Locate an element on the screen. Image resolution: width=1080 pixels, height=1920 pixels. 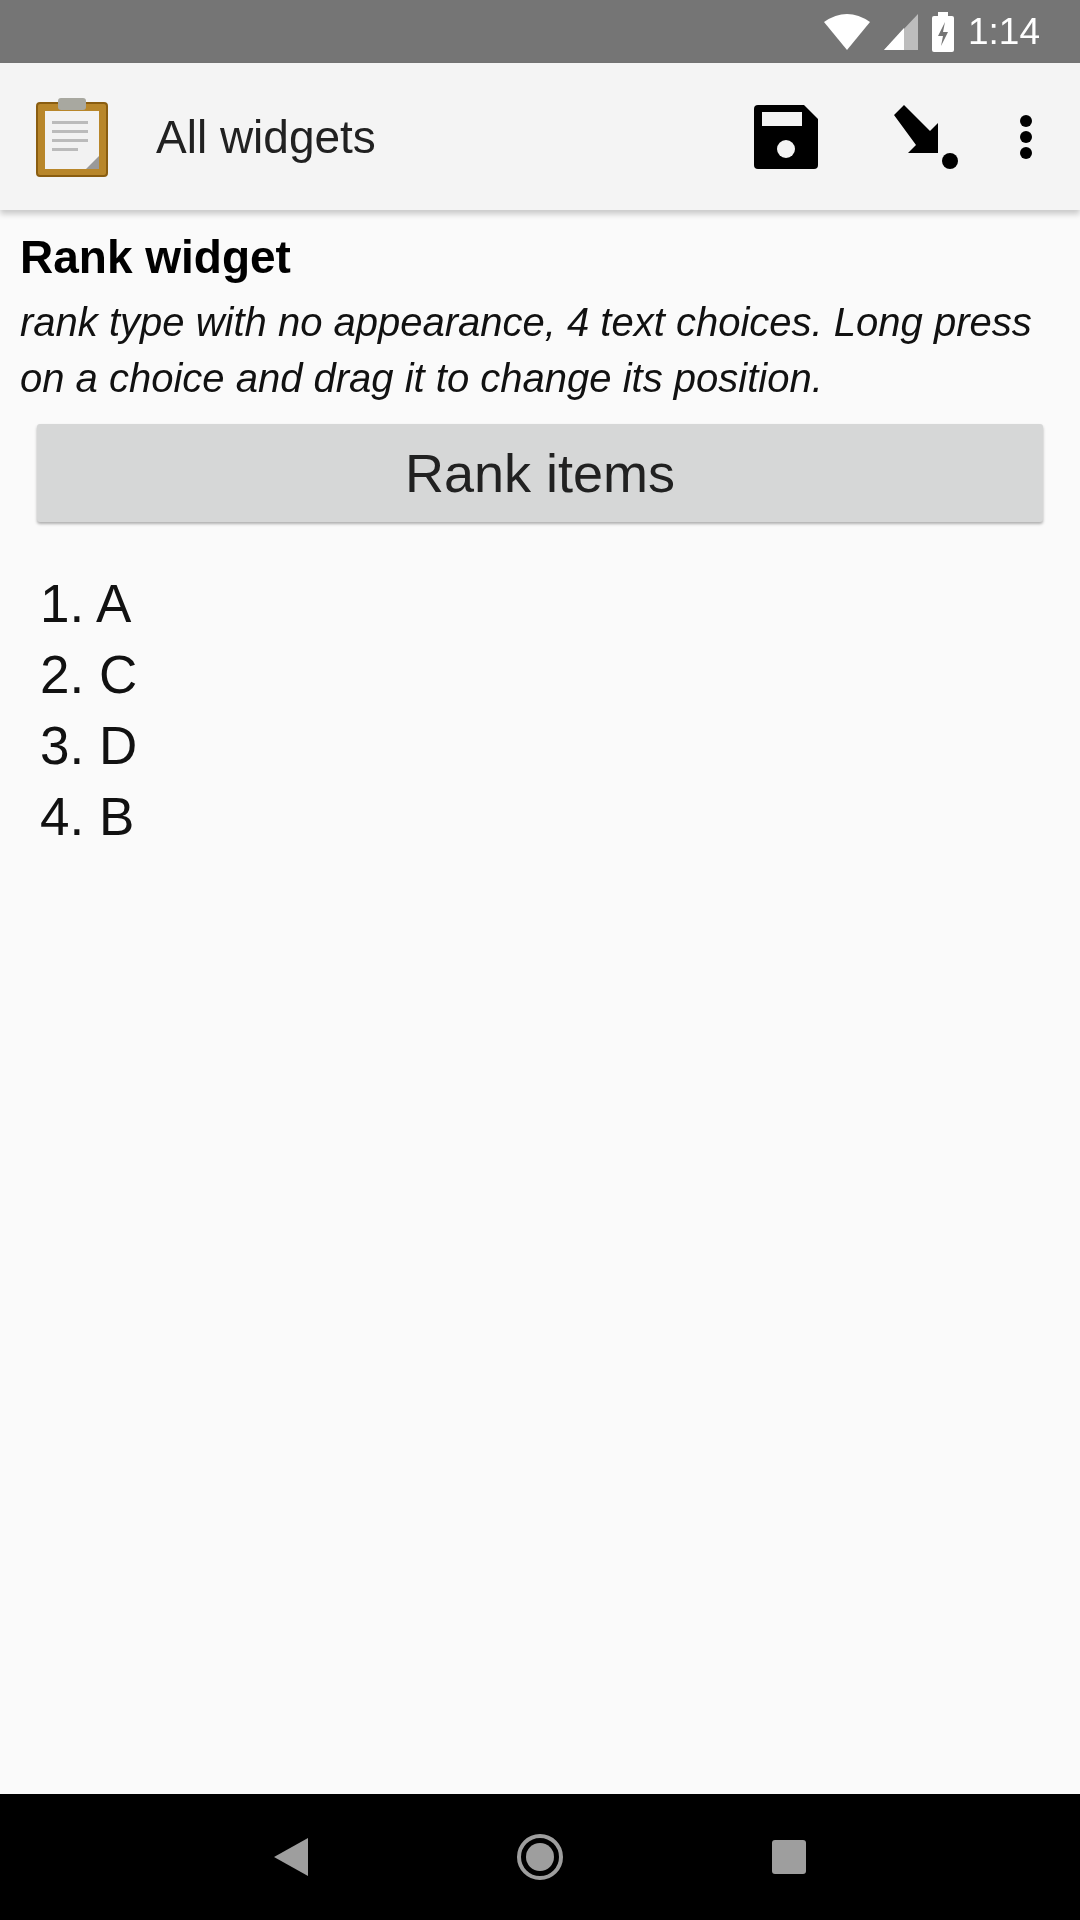
back-icon is located at coordinates (291, 1857).